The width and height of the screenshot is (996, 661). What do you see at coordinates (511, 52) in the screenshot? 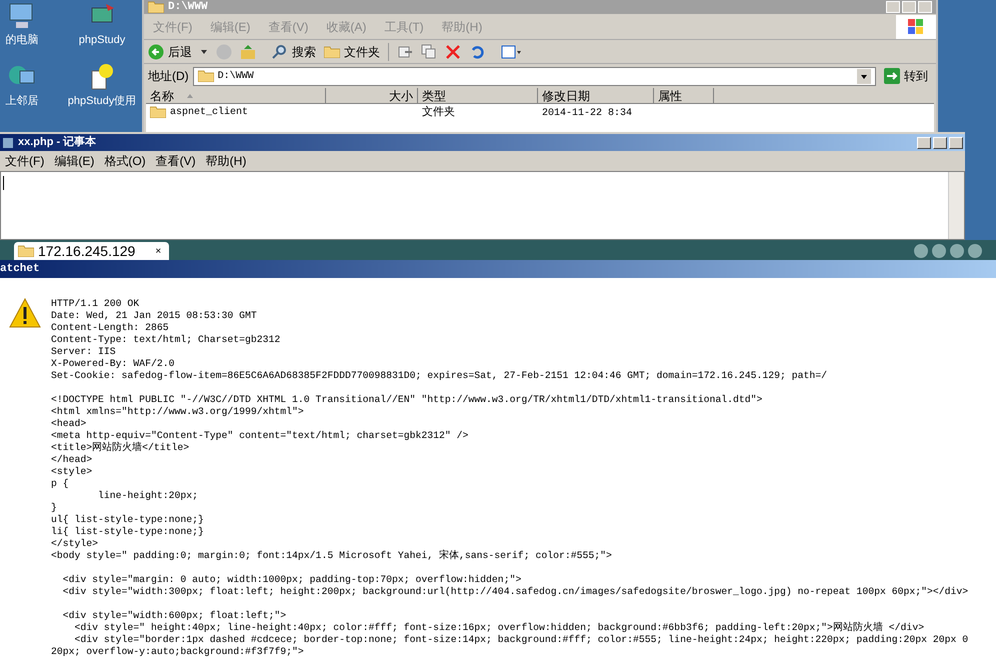
I see `view-grid-icon` at bounding box center [511, 52].